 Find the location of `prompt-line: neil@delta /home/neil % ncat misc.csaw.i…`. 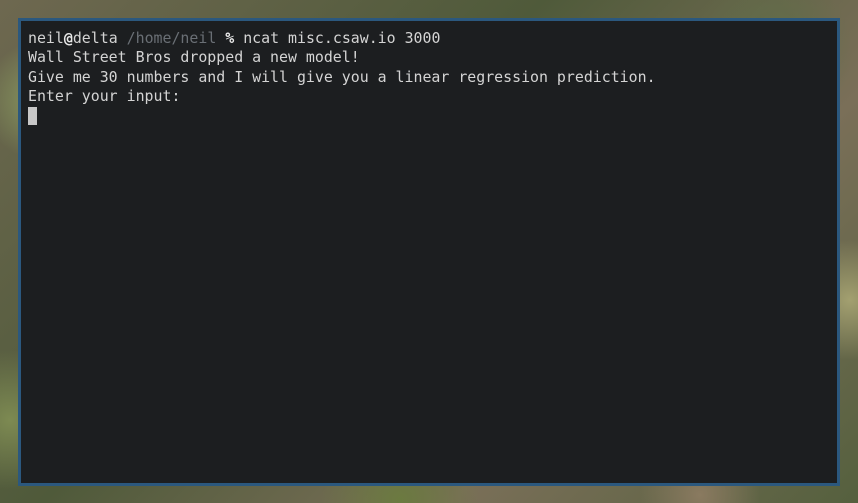

prompt-line: neil@delta /home/neil % ncat misc.csaw.i… is located at coordinates (342, 38).